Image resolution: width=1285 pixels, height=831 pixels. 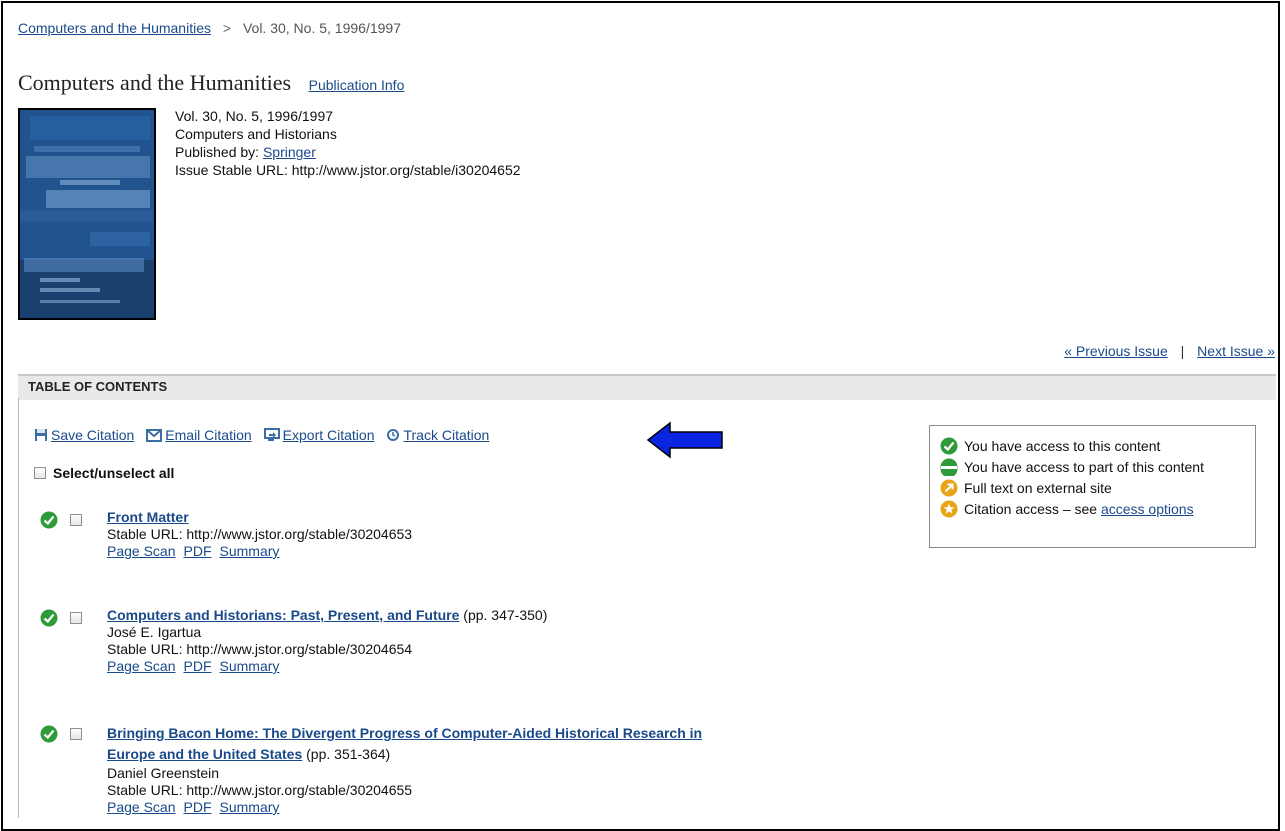 What do you see at coordinates (217, 152) in the screenshot?
I see `published-by-label: Published by:` at bounding box center [217, 152].